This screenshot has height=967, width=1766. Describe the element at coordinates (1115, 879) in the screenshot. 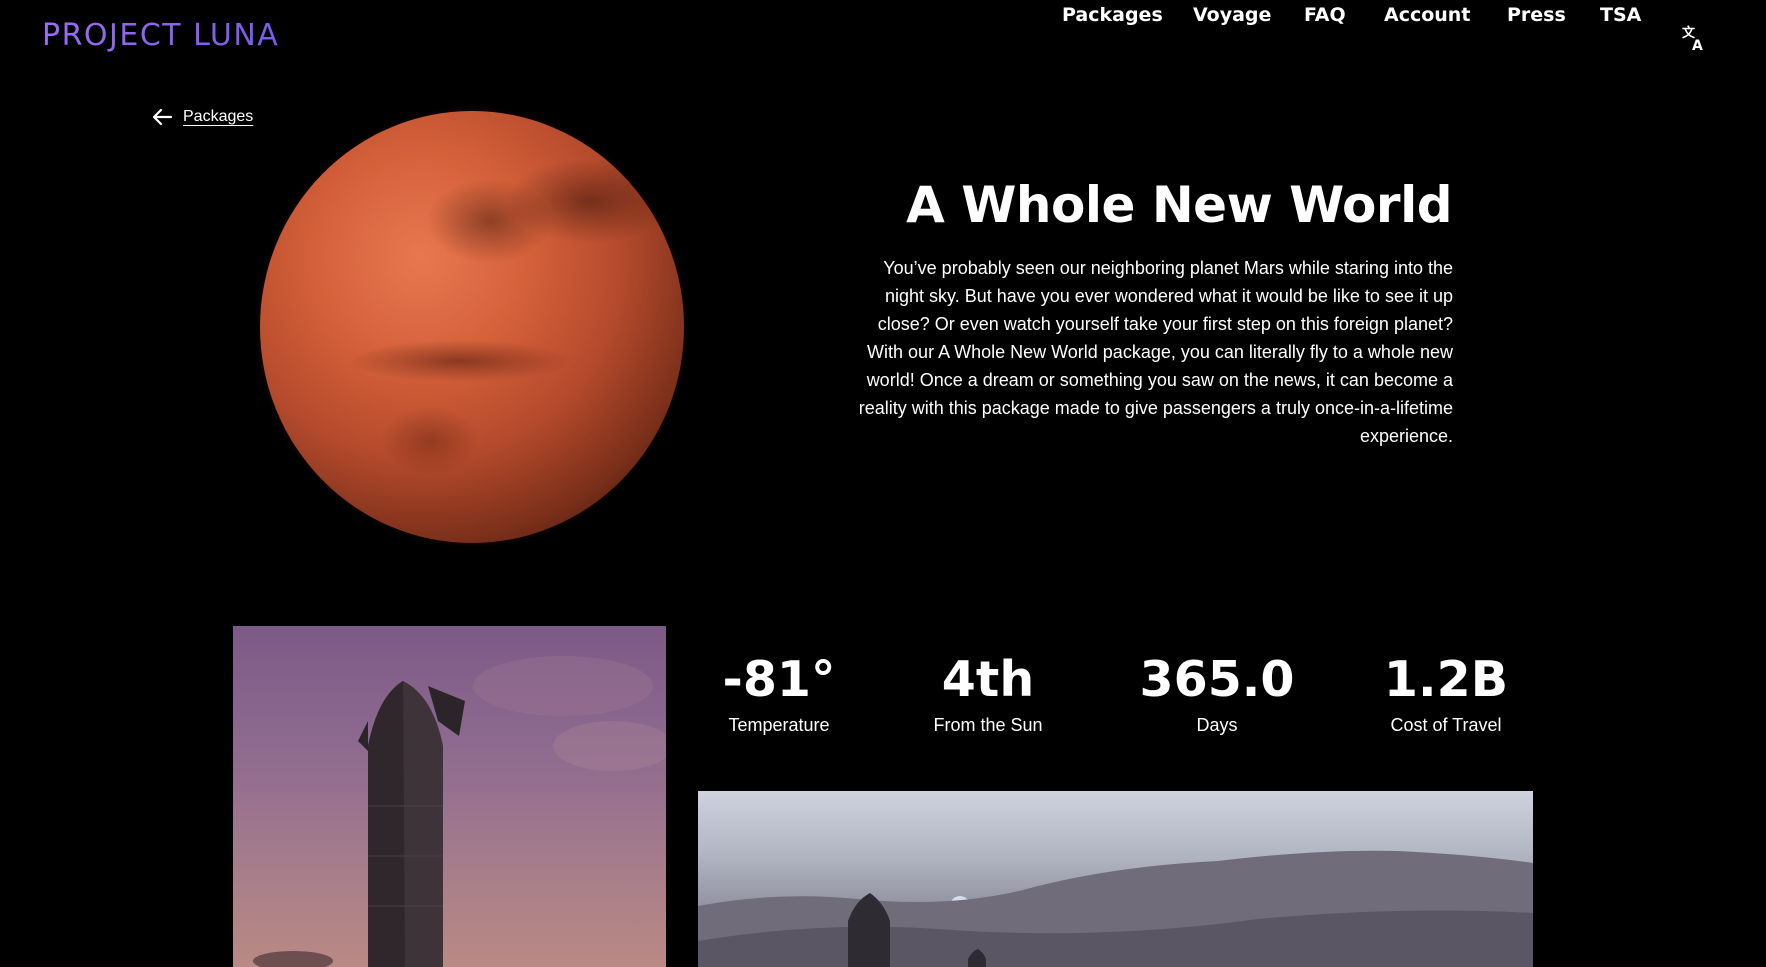

I see `mars-landing-photo` at that location.